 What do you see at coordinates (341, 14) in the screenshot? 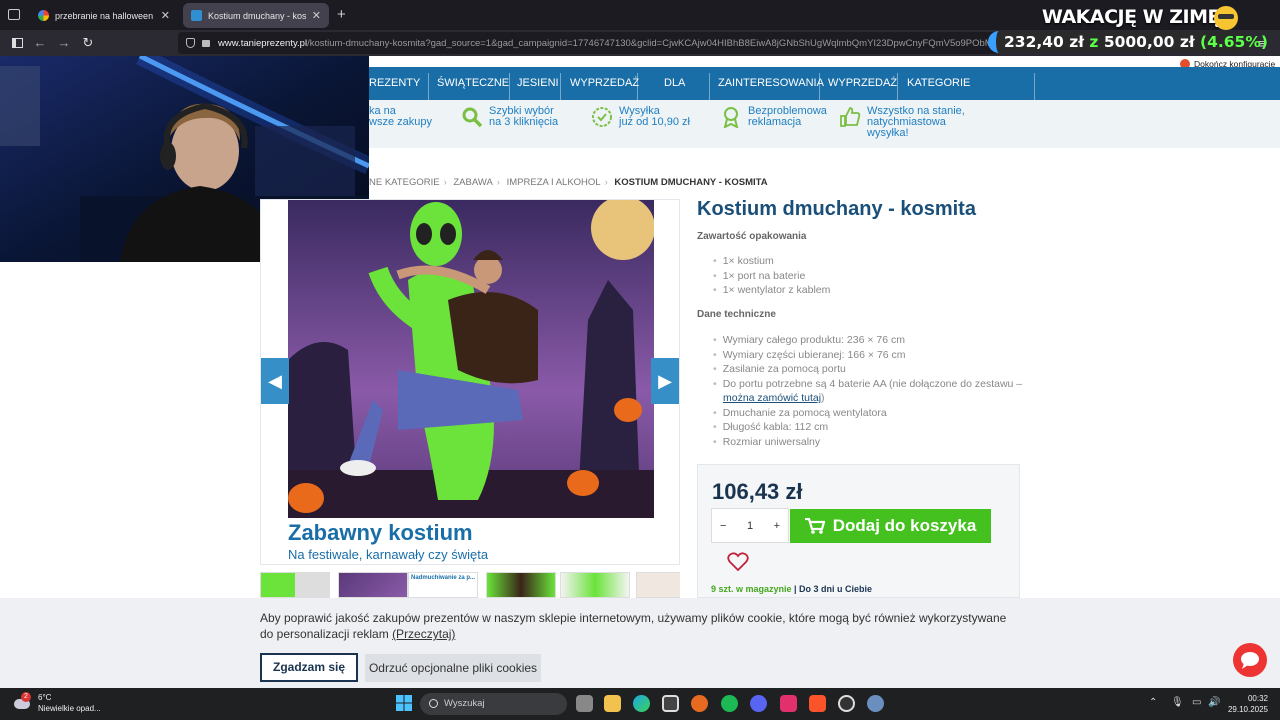
I see `new-tab-icon: +` at bounding box center [341, 14].